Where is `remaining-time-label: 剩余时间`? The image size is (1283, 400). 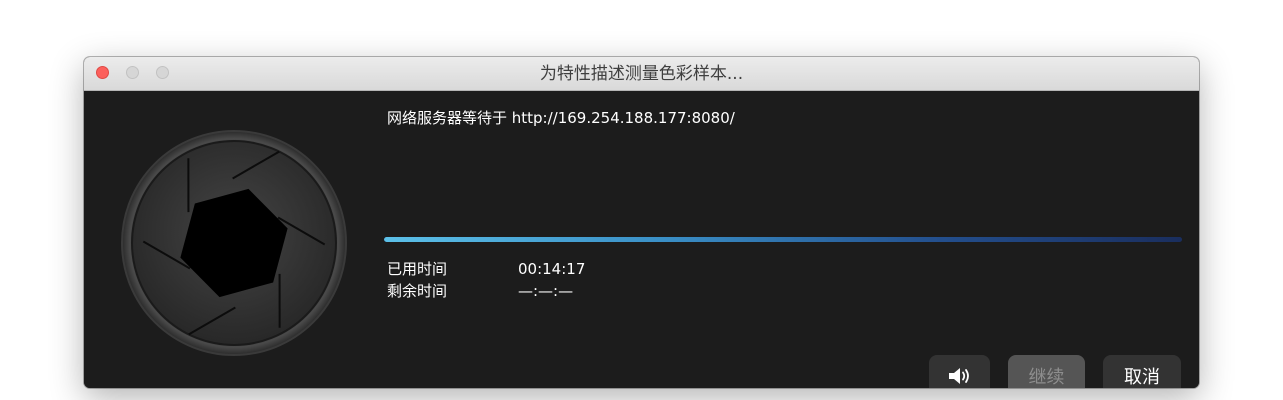 remaining-time-label: 剩余时间 is located at coordinates (417, 291).